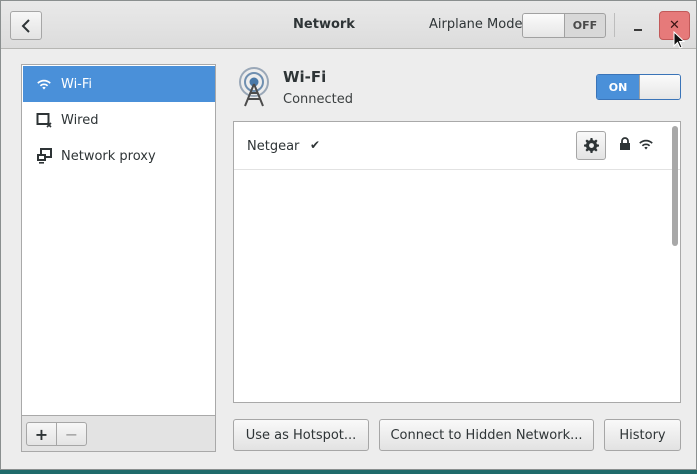  Describe the element at coordinates (44, 84) in the screenshot. I see `wifi-icon` at that location.